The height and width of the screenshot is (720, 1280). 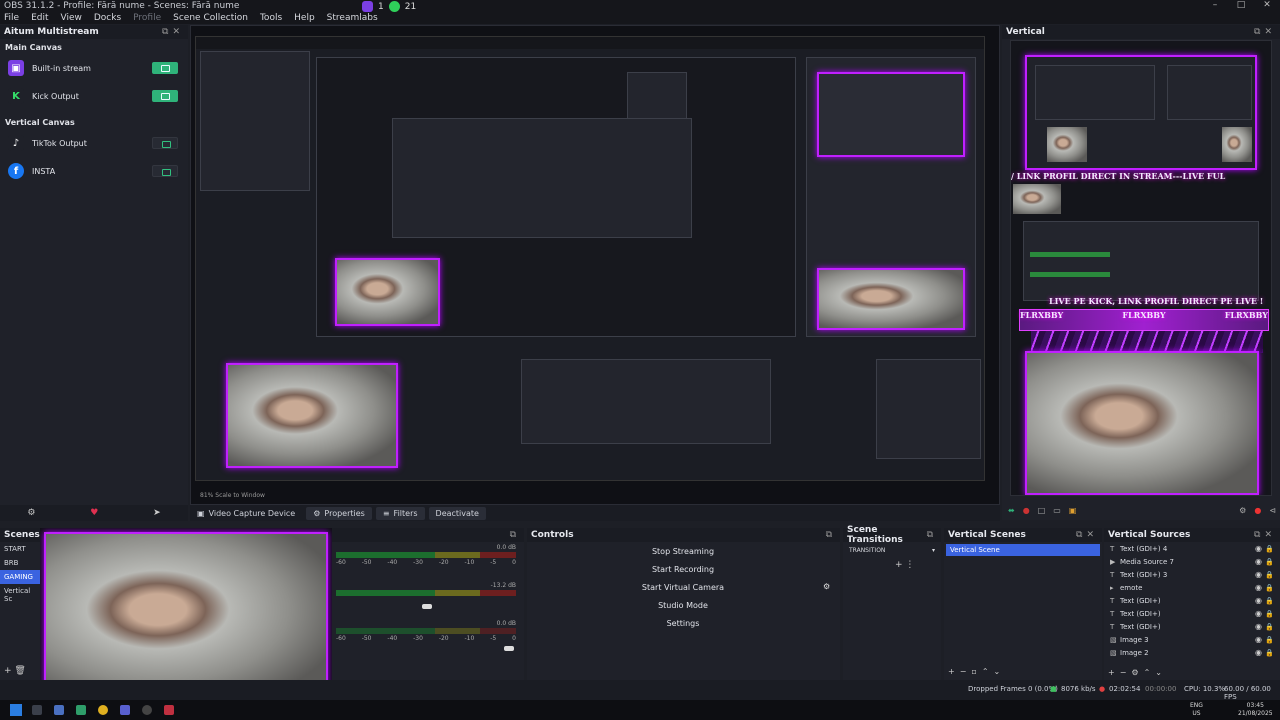 What do you see at coordinates (94, 513) in the screenshot?
I see `heart-icon: ♥` at bounding box center [94, 513].